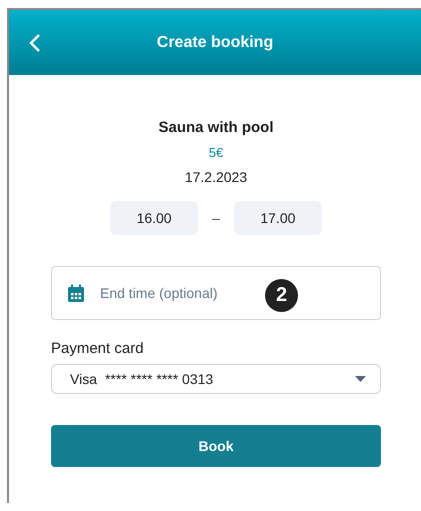 The image size is (421, 511). I want to click on screen-title: Create booking, so click(215, 42).